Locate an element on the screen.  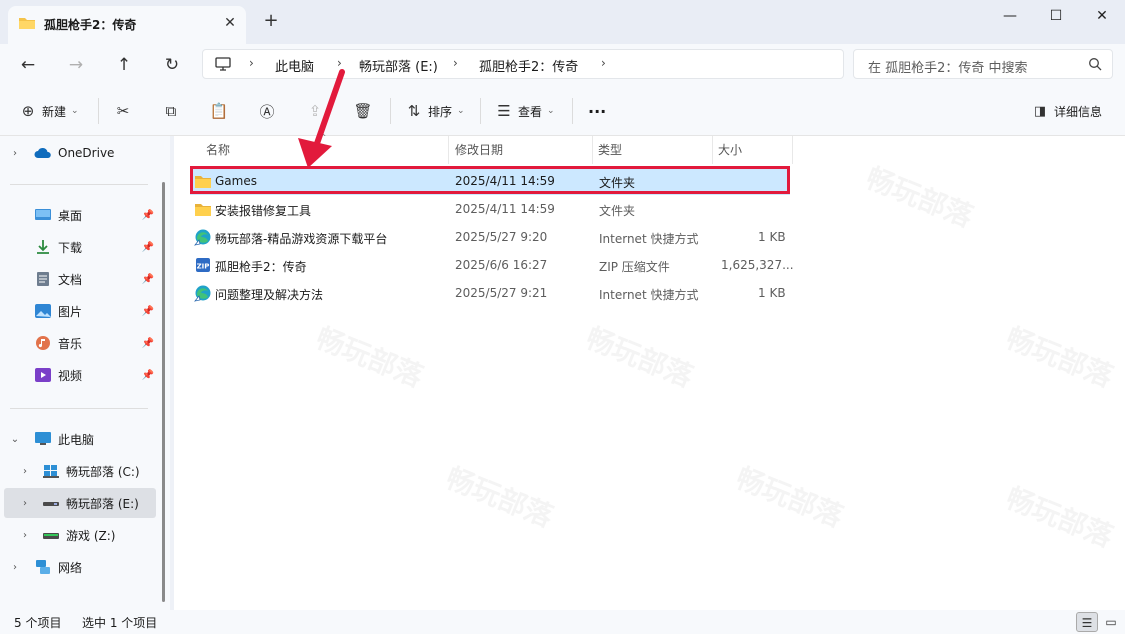
forward-button: → is located at coordinates (76, 65).